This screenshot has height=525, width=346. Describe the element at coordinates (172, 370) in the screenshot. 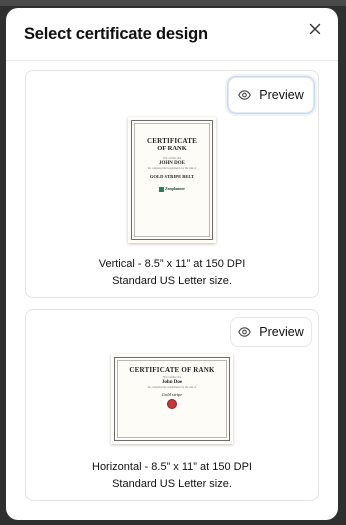

I see `certificate-title: CERTIFICATE OF RANK` at that location.